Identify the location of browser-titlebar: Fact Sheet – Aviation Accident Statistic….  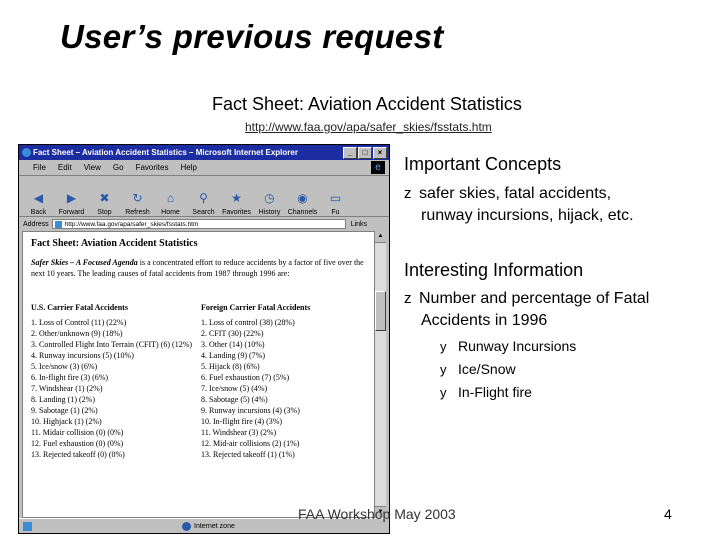
(204, 152).